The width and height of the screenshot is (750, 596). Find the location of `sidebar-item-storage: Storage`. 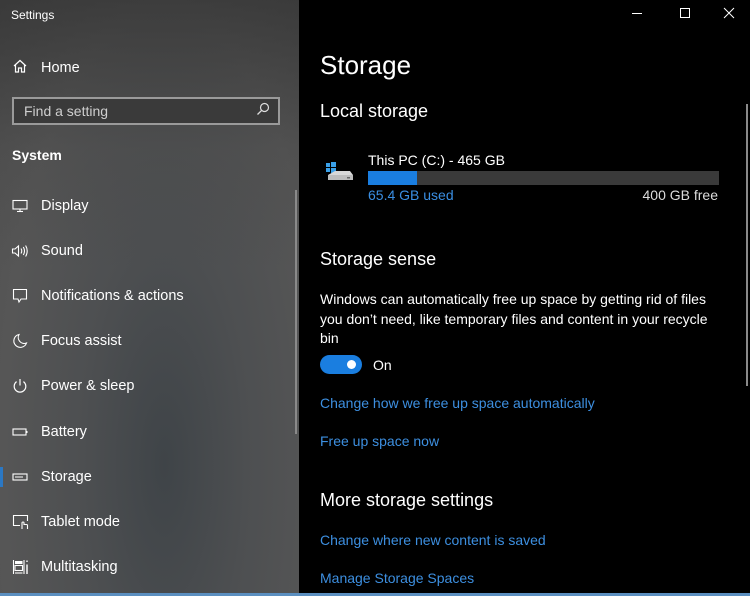

sidebar-item-storage: Storage is located at coordinates (145, 476).